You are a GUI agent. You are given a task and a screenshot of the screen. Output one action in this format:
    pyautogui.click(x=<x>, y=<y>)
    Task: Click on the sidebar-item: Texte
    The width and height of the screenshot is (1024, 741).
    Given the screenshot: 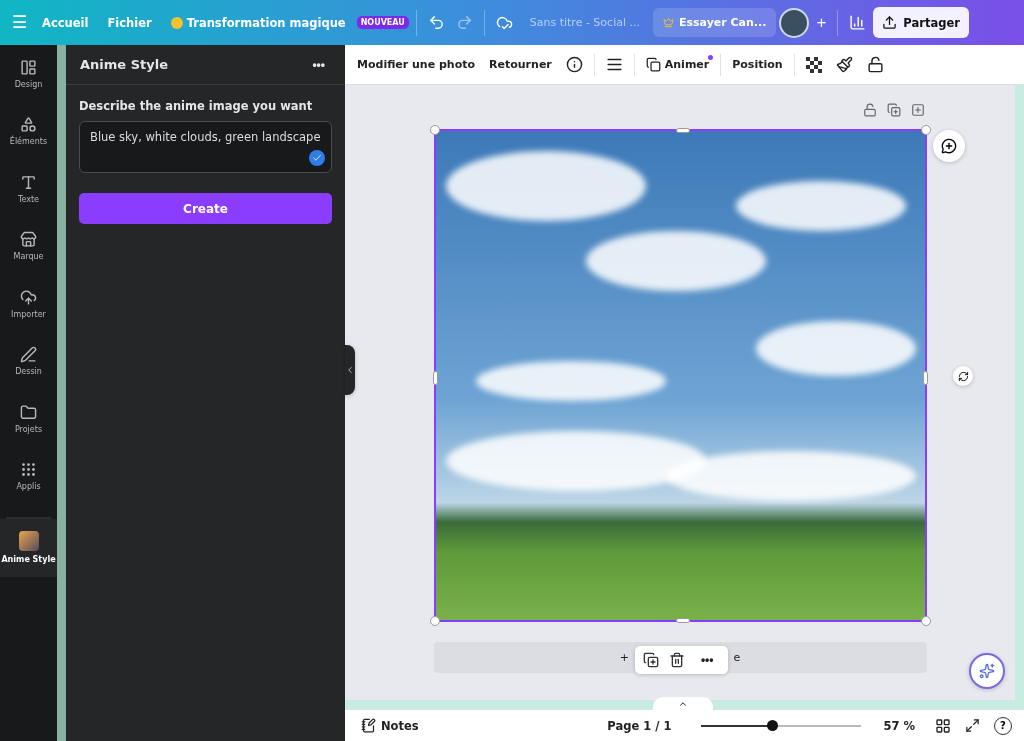 What is the action you would take?
    pyautogui.click(x=28, y=189)
    